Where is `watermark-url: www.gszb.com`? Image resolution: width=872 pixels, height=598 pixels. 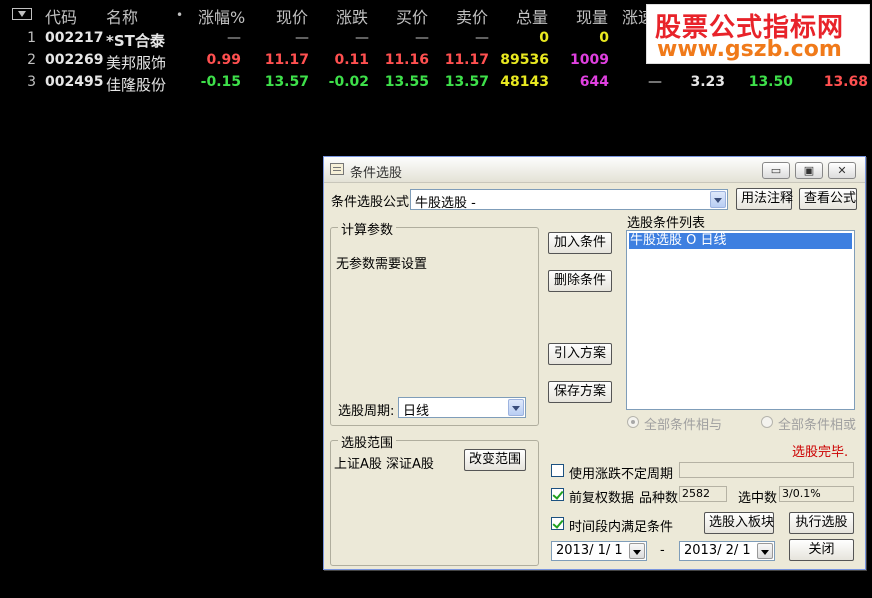
watermark-url: www.gszb.com is located at coordinates (749, 49).